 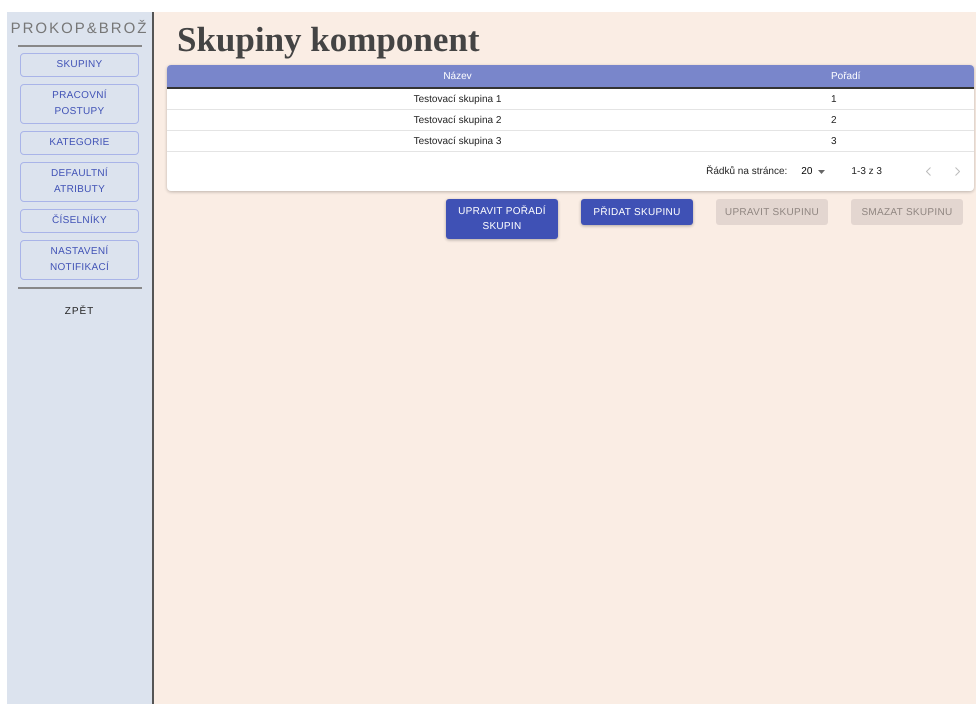 What do you see at coordinates (457, 120) in the screenshot?
I see `table-cell-text: Testovací skupina 2` at bounding box center [457, 120].